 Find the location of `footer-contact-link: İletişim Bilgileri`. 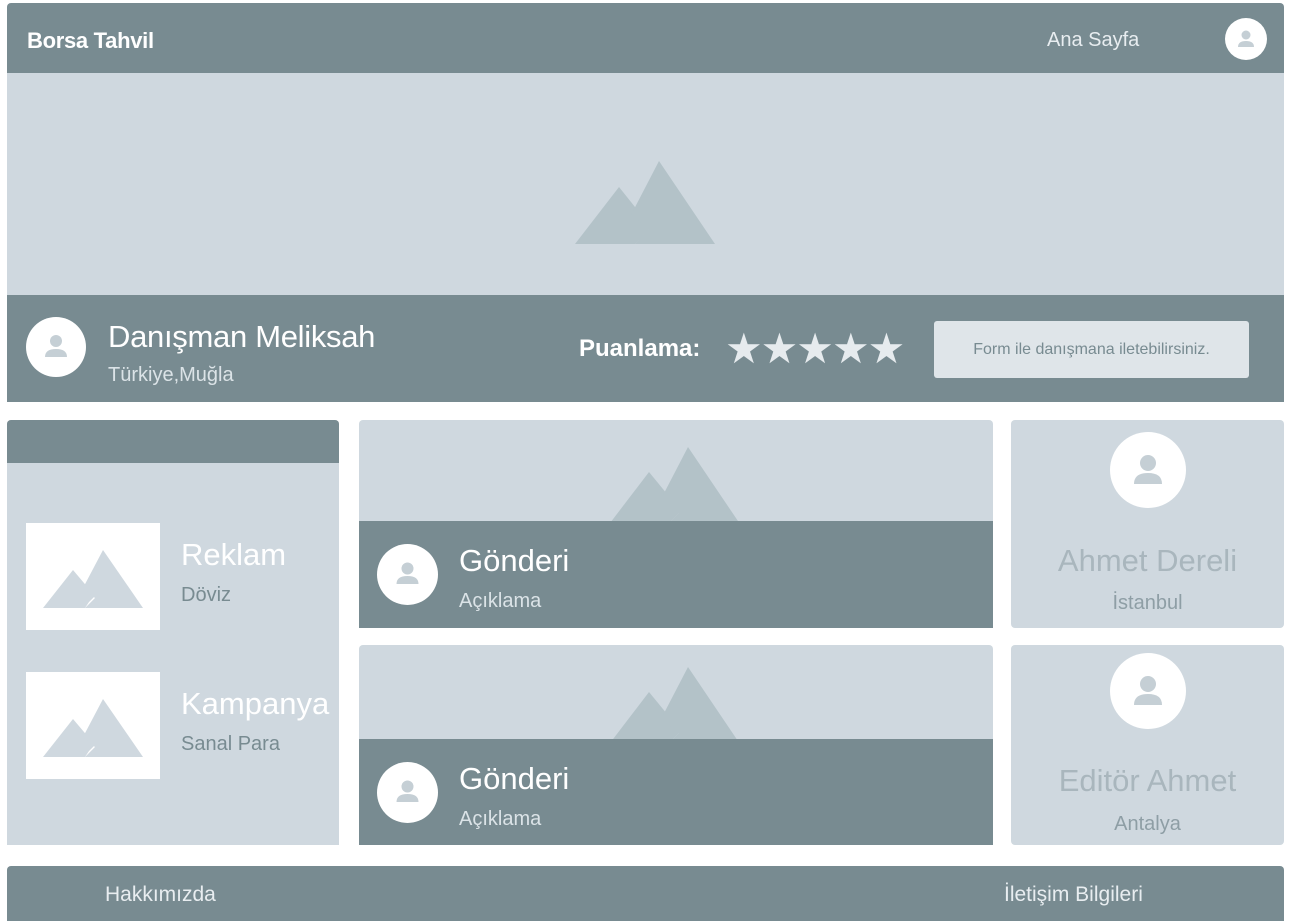

footer-contact-link: İletişim Bilgileri is located at coordinates (1073, 895).